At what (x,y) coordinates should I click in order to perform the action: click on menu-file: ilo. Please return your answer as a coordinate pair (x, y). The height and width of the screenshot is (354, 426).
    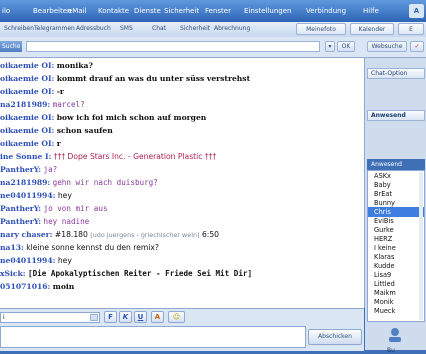
    Looking at the image, I should click on (6, 11).